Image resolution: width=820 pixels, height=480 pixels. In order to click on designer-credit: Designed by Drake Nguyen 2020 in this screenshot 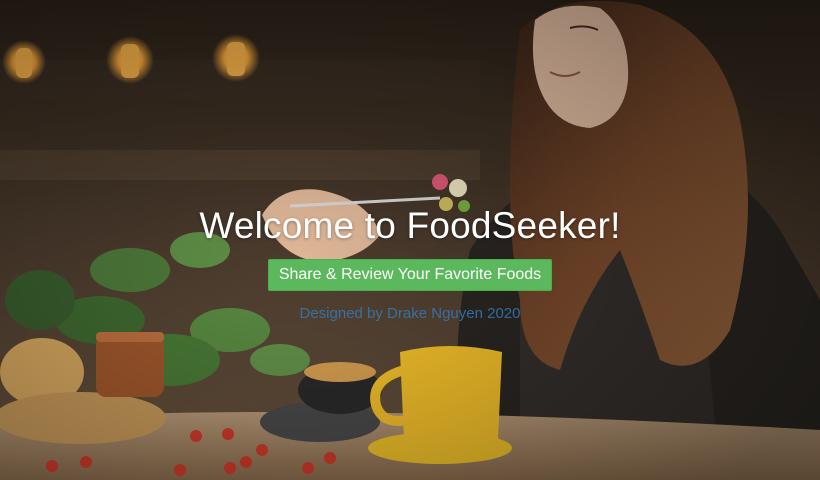, I will do `click(410, 313)`.